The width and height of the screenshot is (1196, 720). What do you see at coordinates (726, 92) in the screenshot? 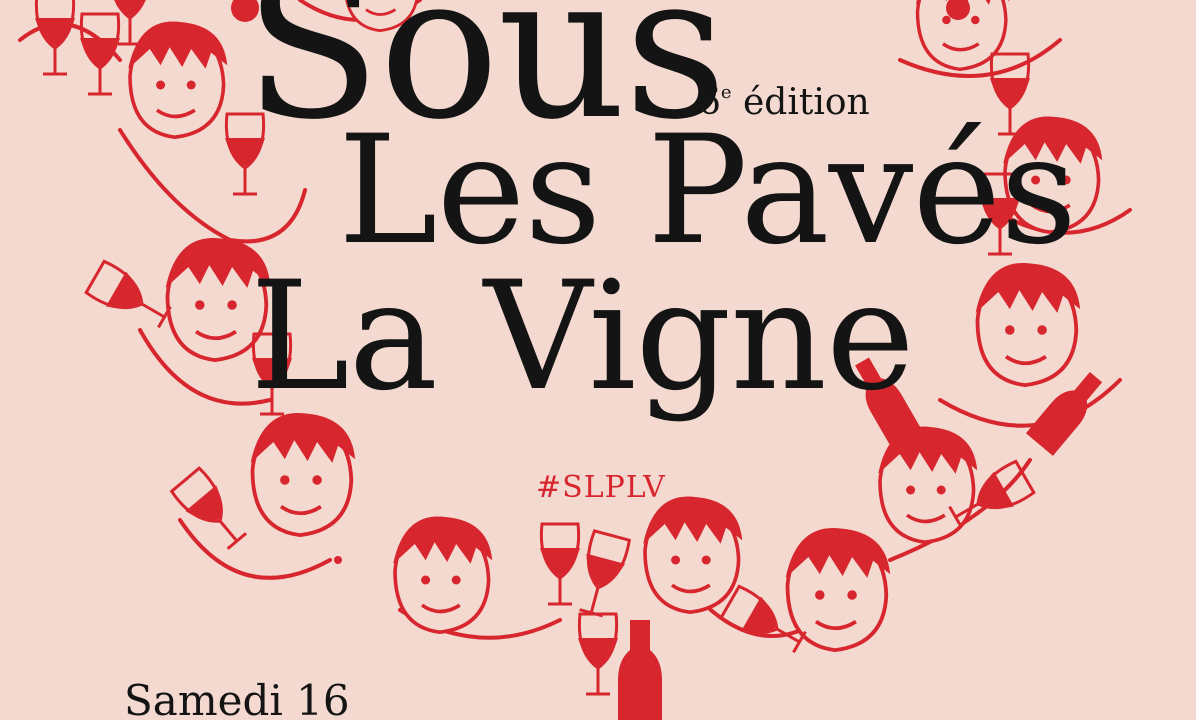
I see `edition-suffix: e` at bounding box center [726, 92].